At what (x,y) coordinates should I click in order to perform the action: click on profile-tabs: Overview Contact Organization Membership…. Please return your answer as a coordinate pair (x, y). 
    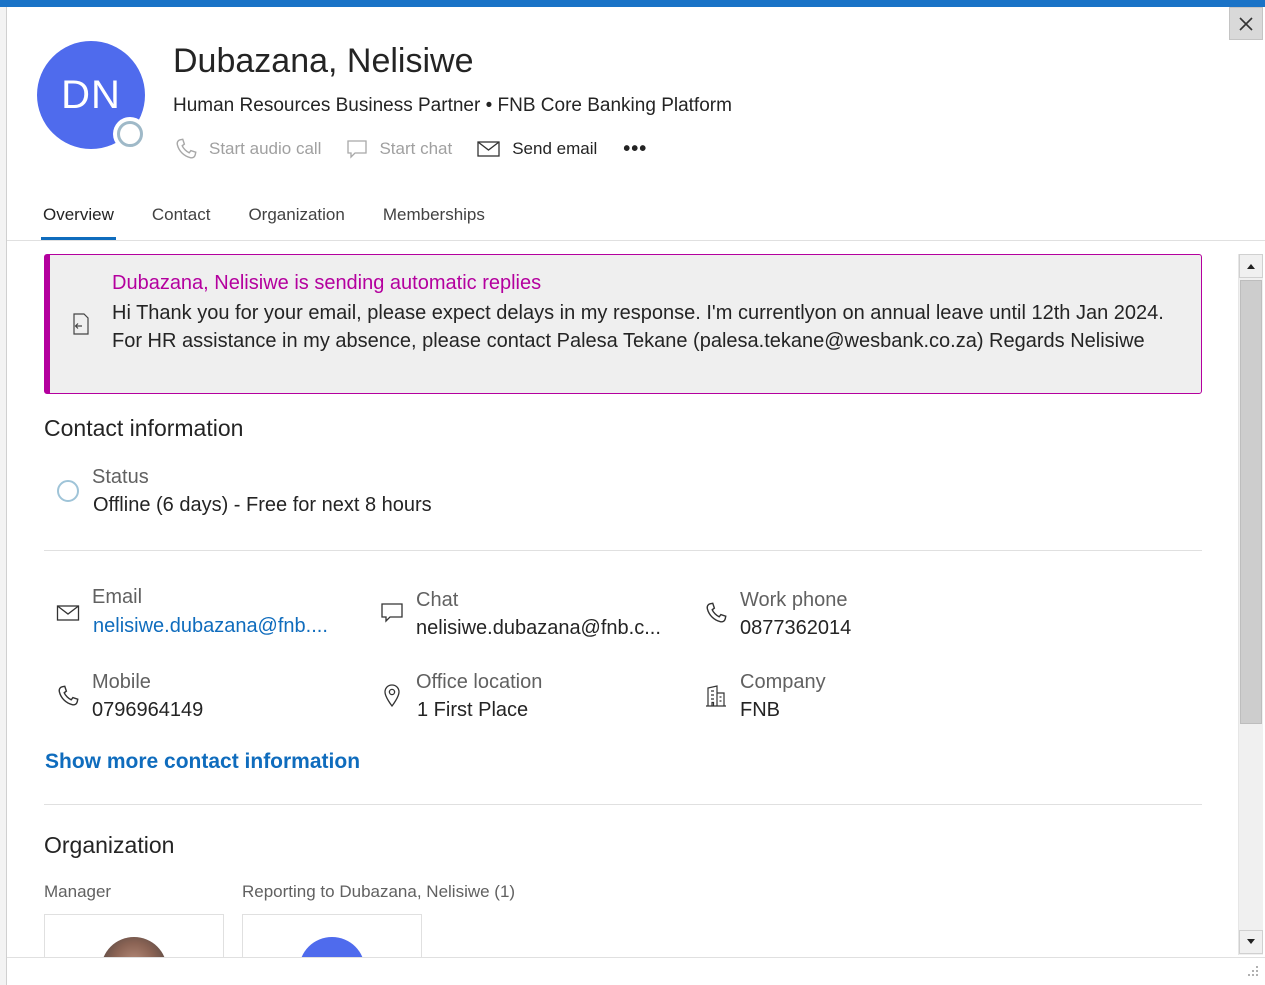
    Looking at the image, I should click on (282, 221).